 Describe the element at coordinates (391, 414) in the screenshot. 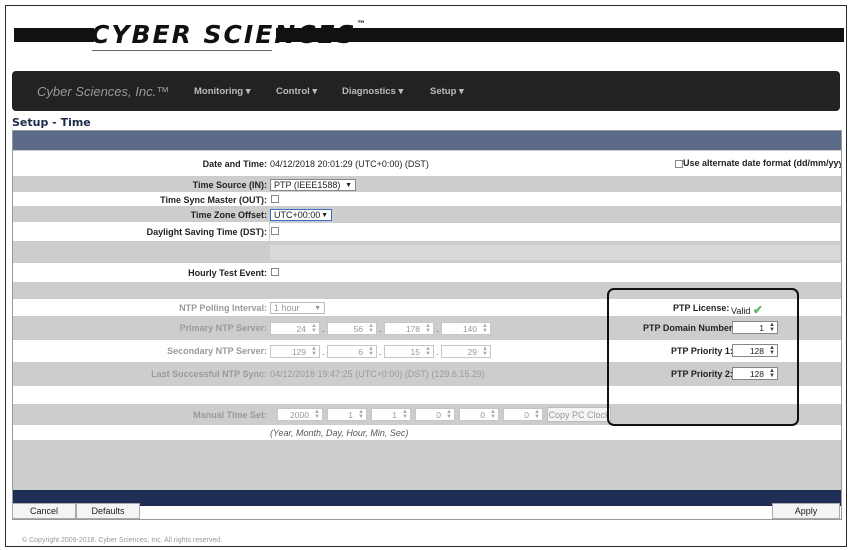

I see `manual-day: 1 ▲ ▼` at that location.